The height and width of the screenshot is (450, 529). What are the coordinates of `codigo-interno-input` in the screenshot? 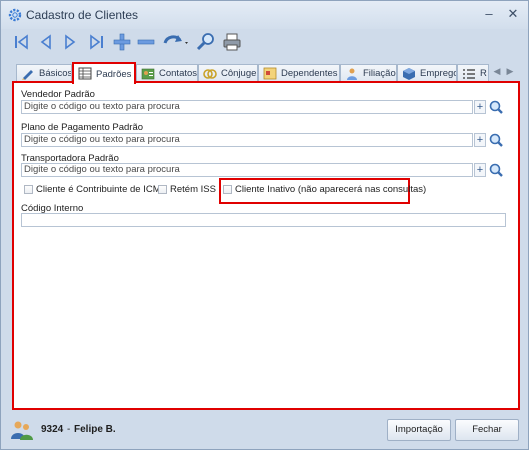 It's located at (263, 220).